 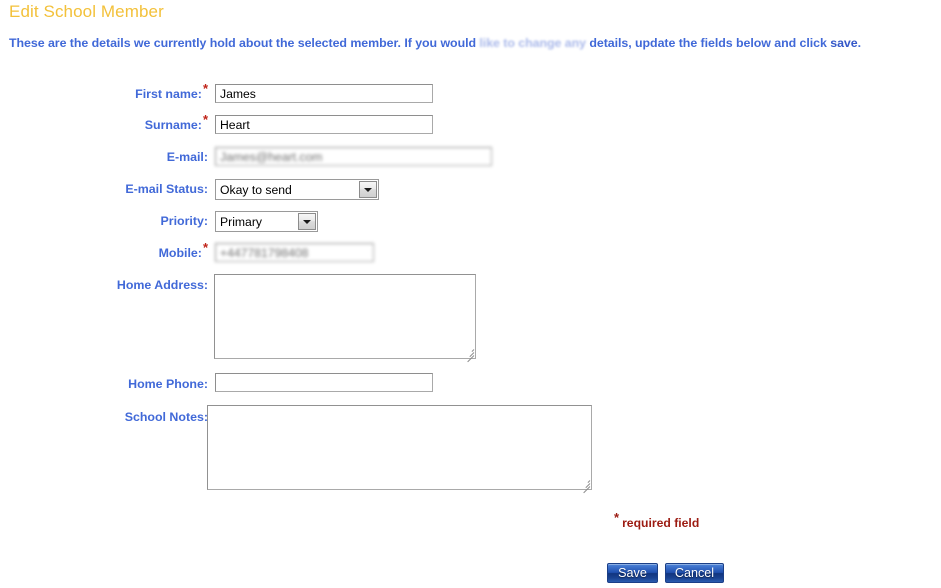 I want to click on email-label: E-mail:, so click(x=124, y=157).